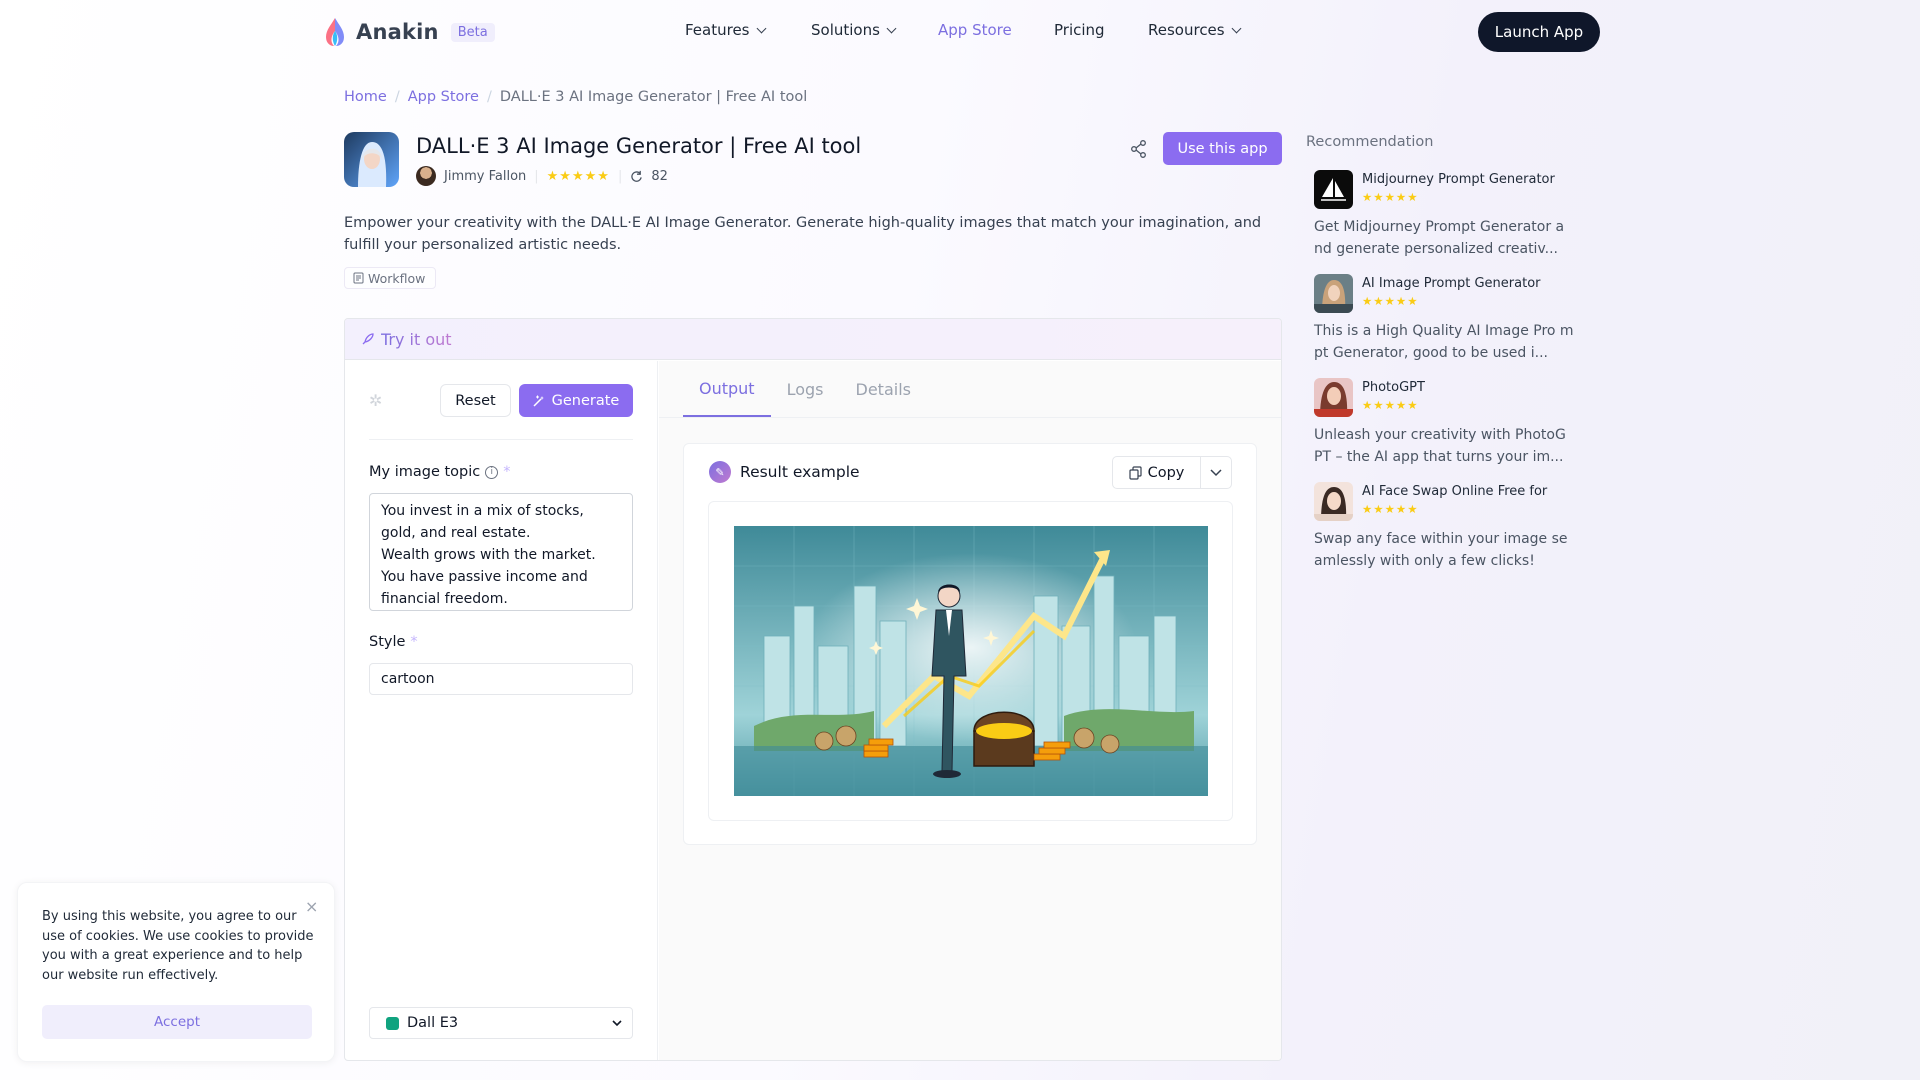  What do you see at coordinates (485, 176) in the screenshot?
I see `author-name: Jimmy Fallon` at bounding box center [485, 176].